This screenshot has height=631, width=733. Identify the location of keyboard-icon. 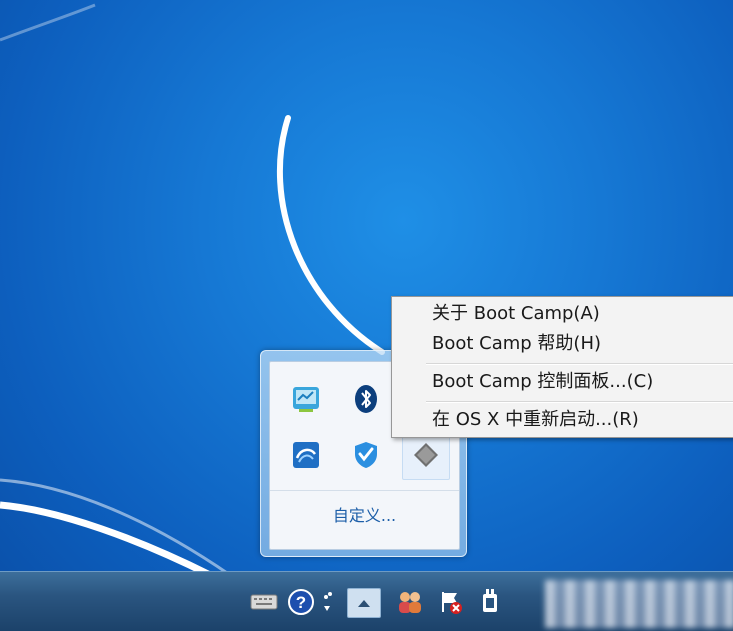
(264, 602).